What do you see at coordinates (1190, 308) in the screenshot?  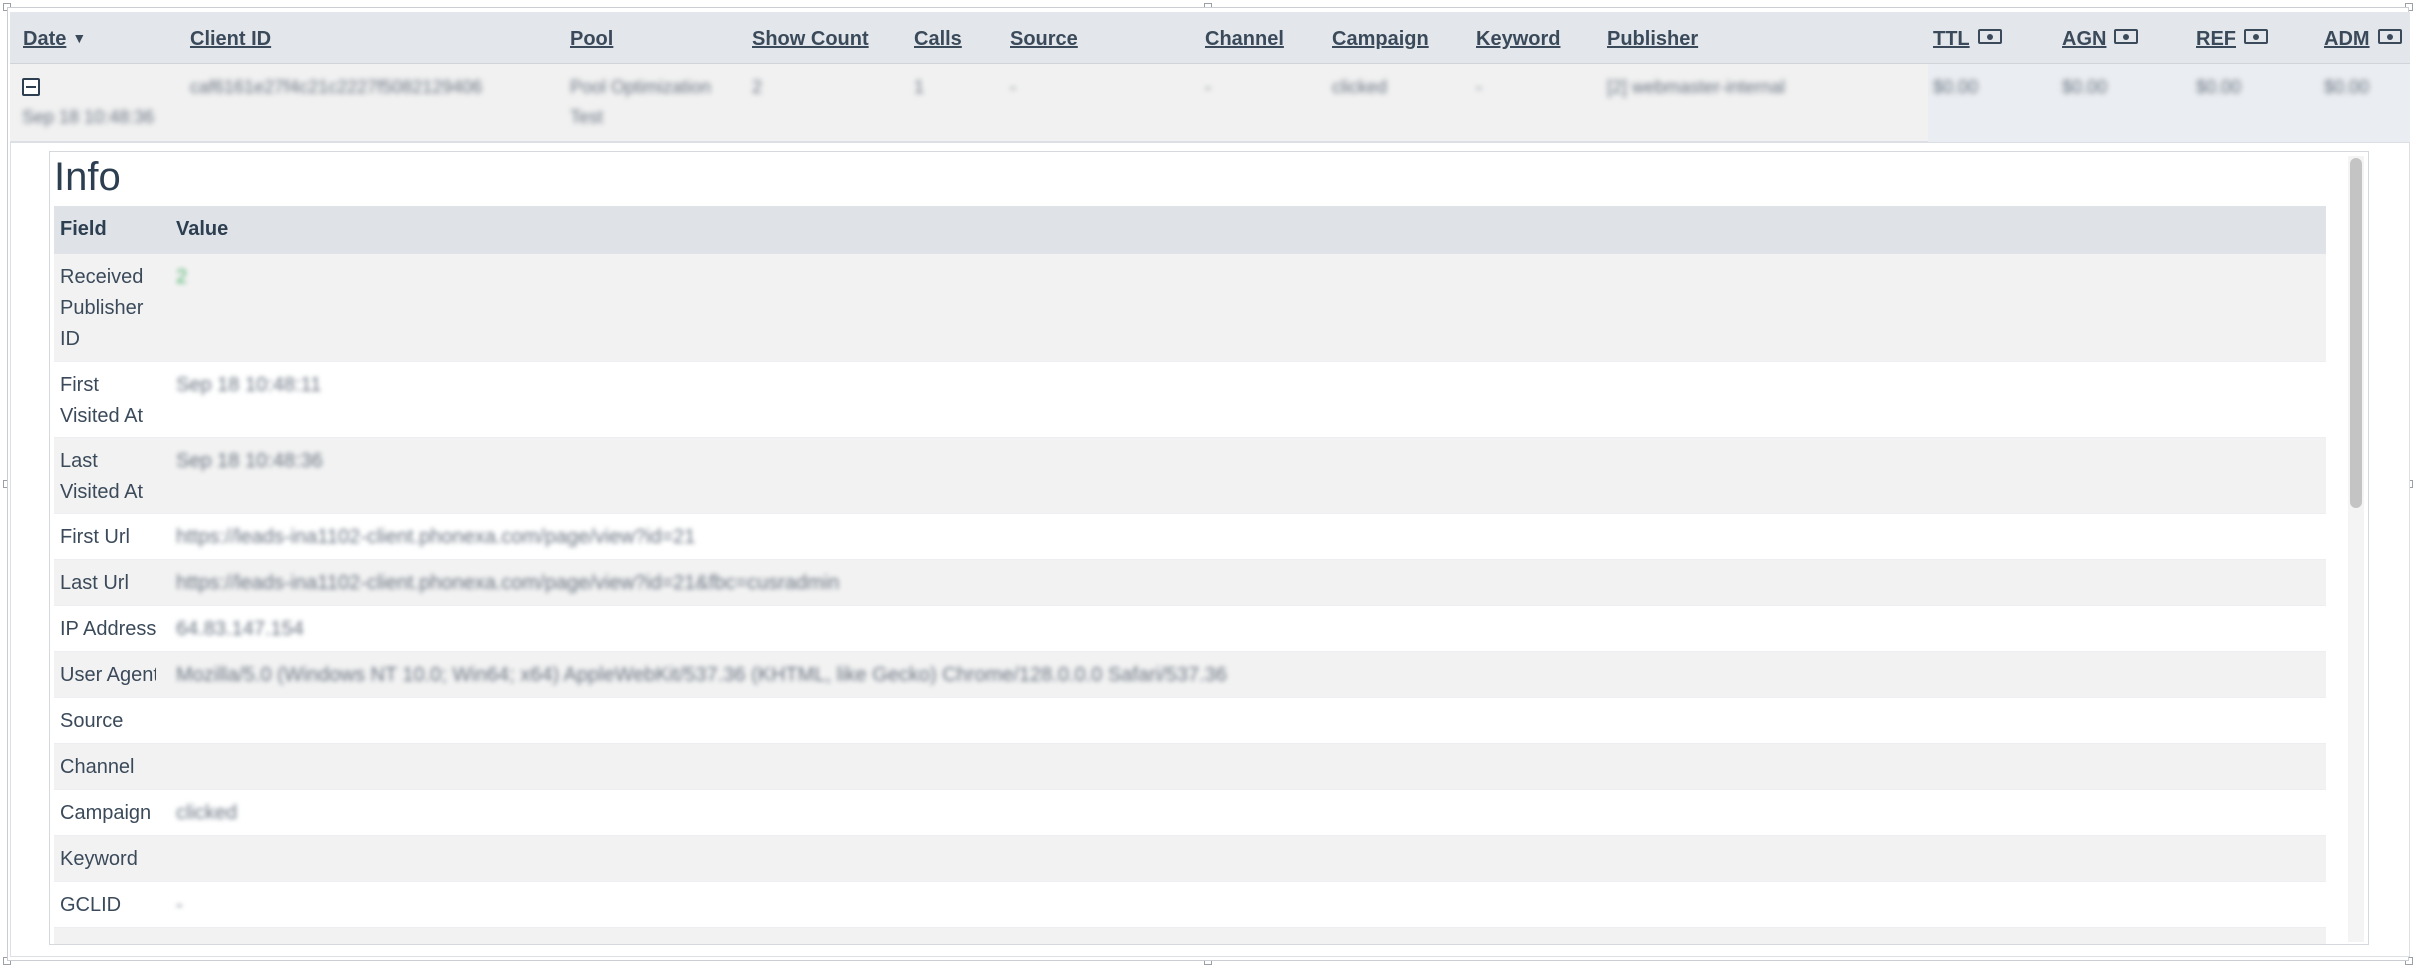 I see `info-row-received-publisher-id: Received Publisher ID 2` at bounding box center [1190, 308].